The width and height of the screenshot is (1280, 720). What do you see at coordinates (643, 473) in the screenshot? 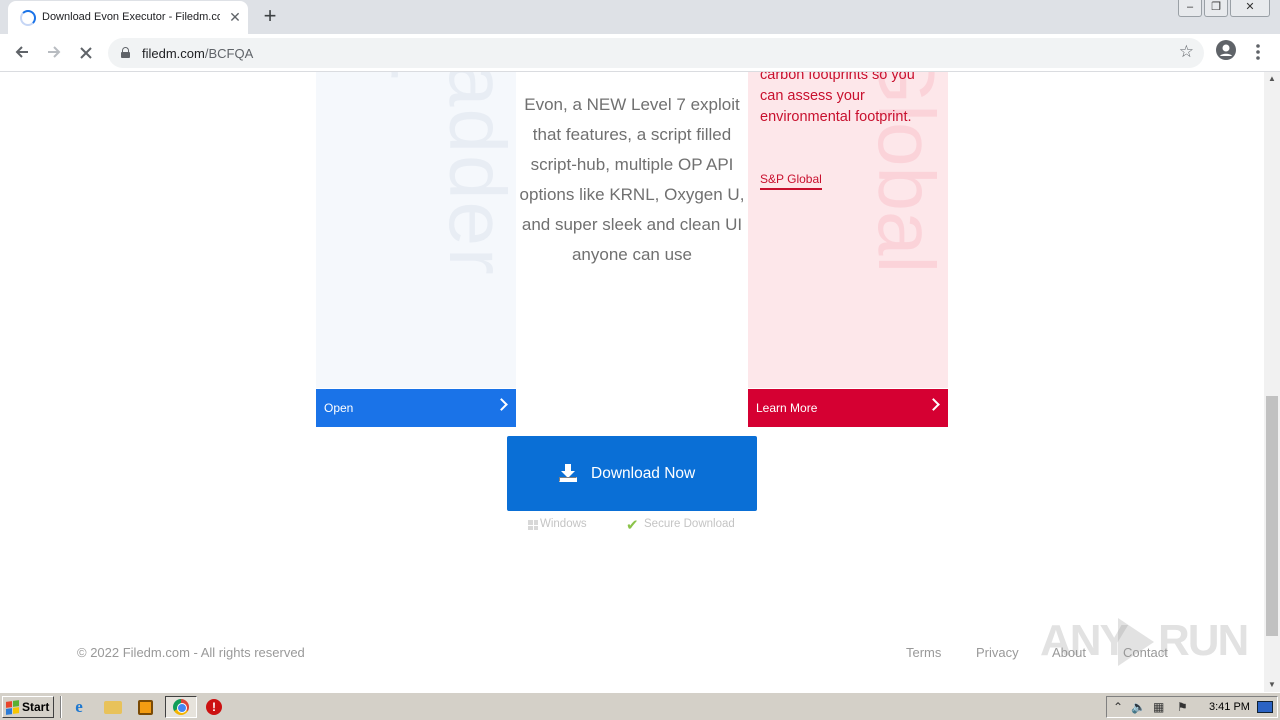
I see `download-button-label: Download Now` at bounding box center [643, 473].